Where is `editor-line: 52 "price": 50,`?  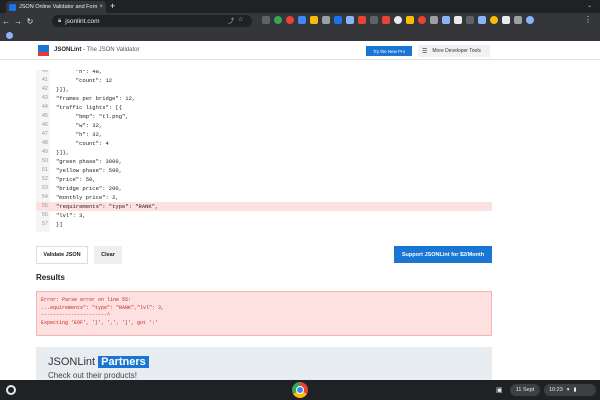
editor-line: 52 "price": 50, is located at coordinates (264, 179).